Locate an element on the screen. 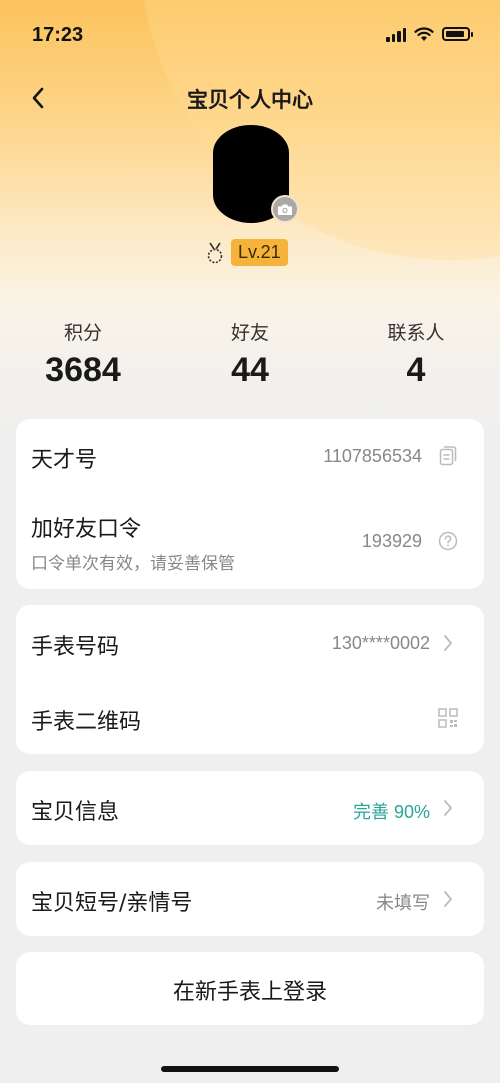  level-badge: Lv.21 is located at coordinates (259, 252).